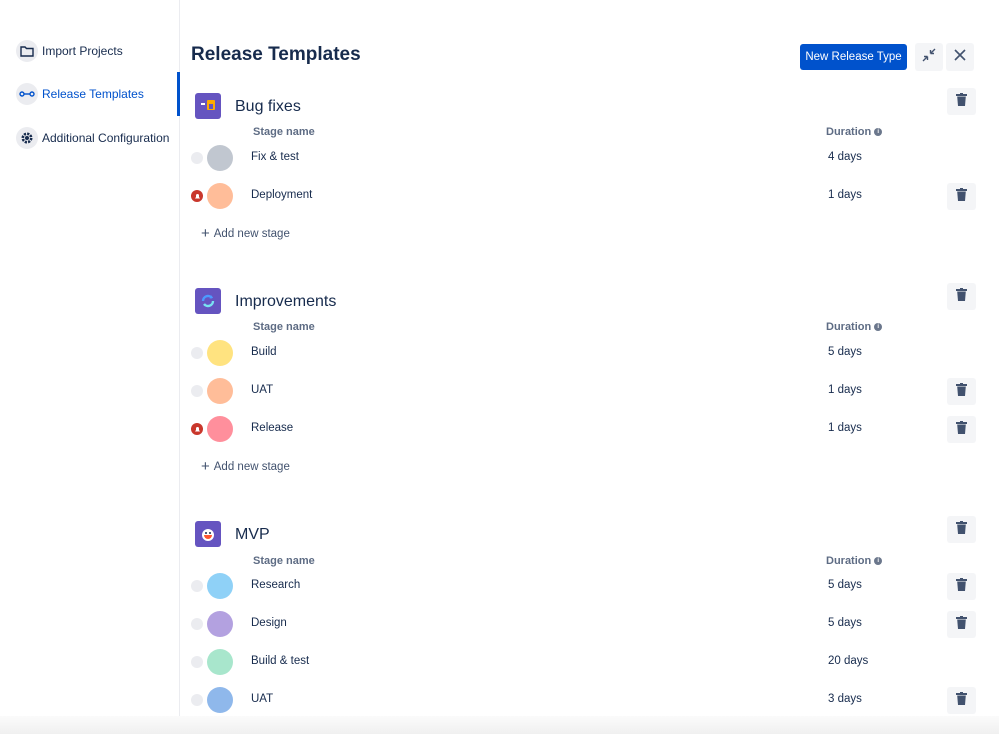  I want to click on stage-row: Deployment 1 days, so click(589, 196).